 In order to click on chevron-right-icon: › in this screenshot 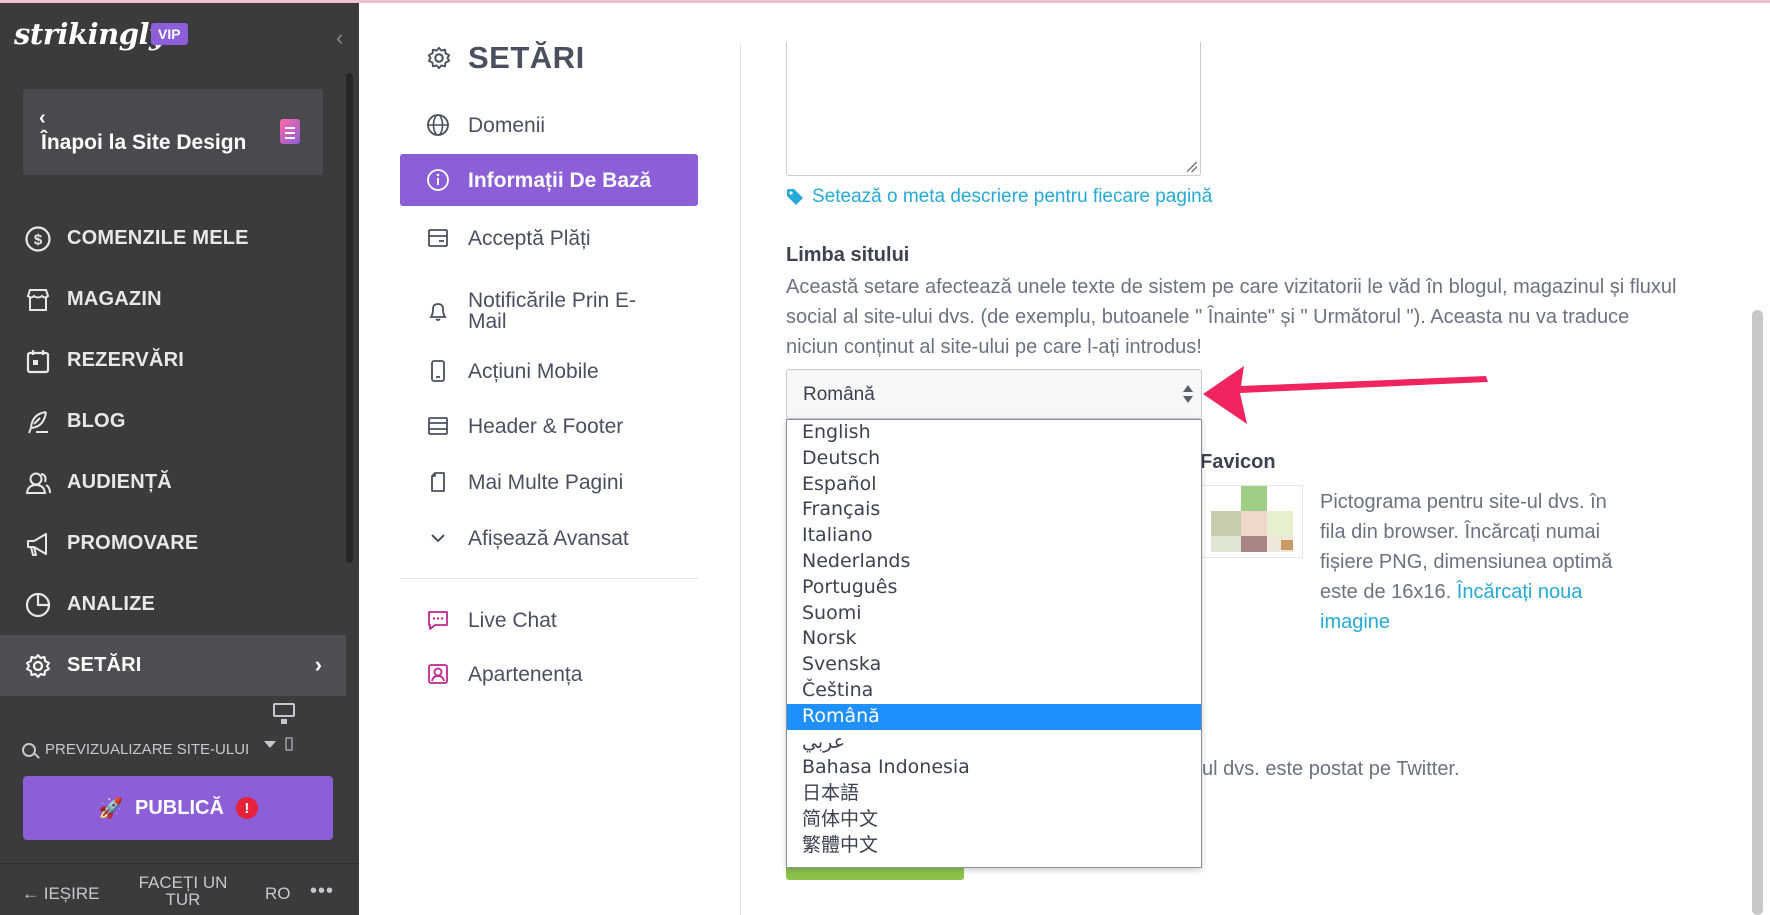, I will do `click(318, 664)`.